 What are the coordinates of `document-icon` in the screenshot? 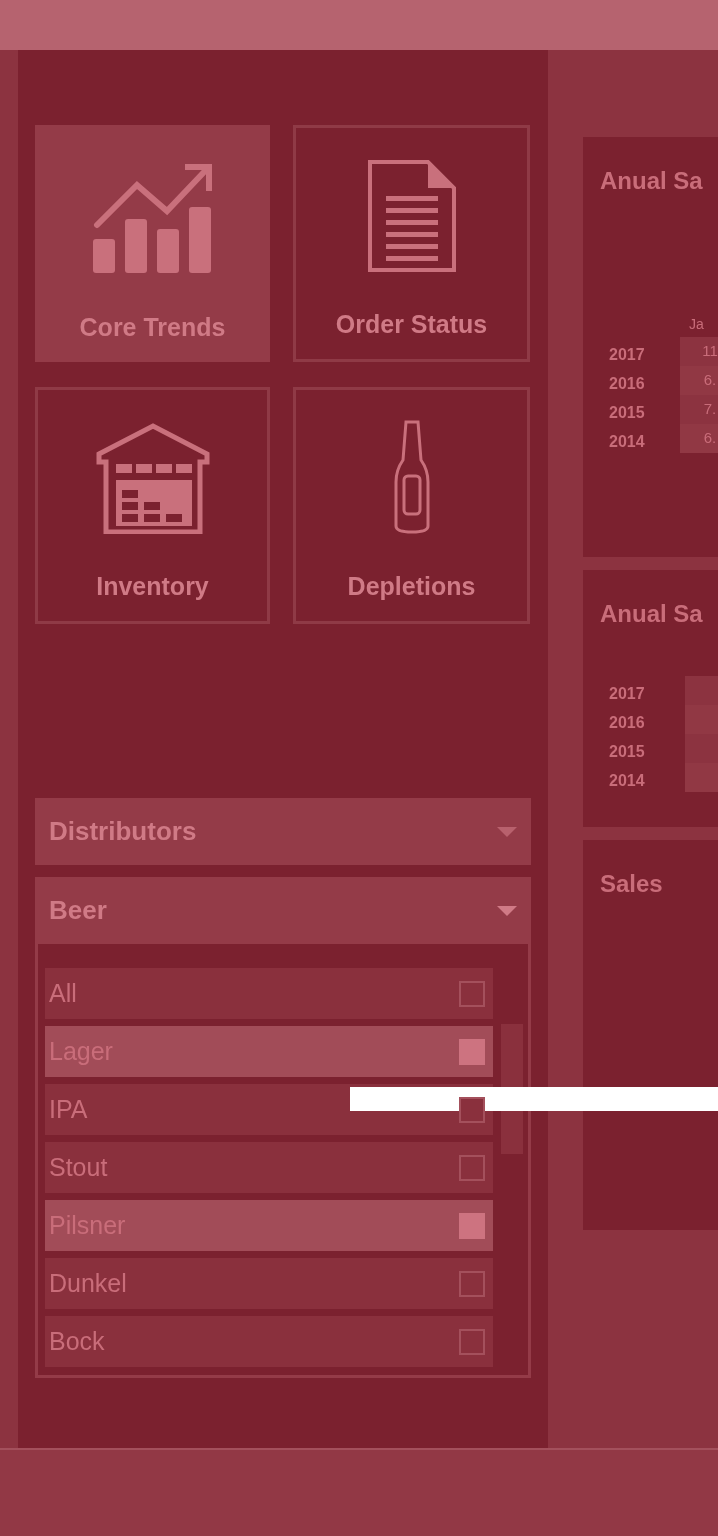 It's located at (411, 215).